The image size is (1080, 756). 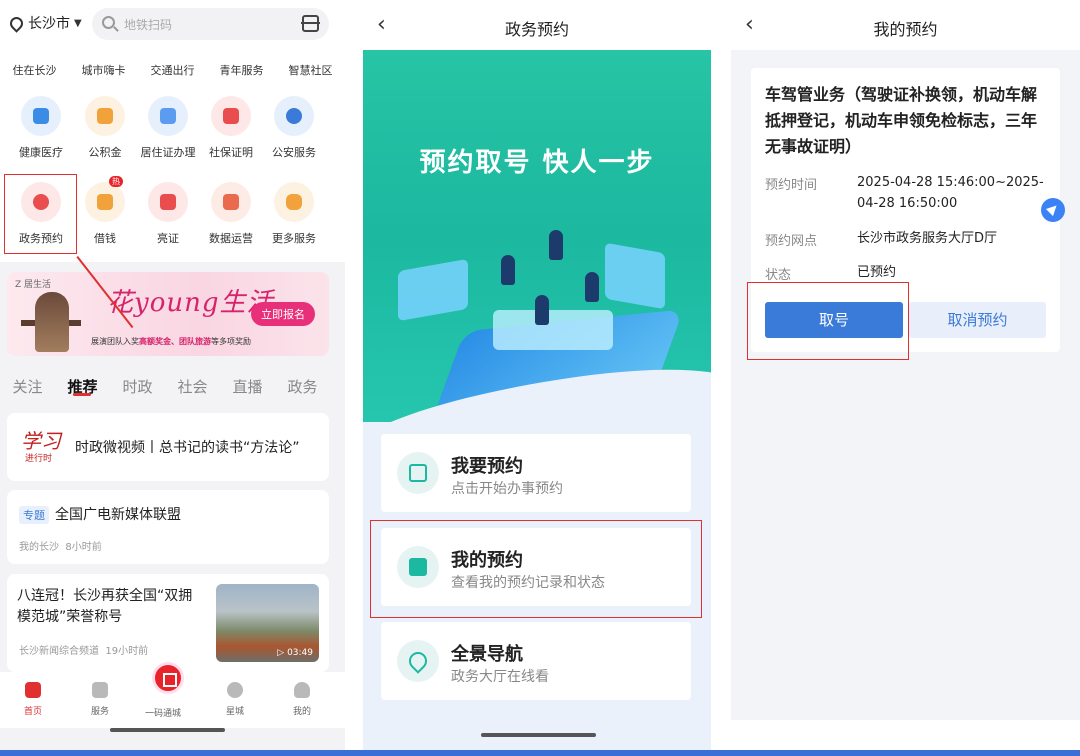 What do you see at coordinates (500, 677) in the screenshot?
I see `menu-subtitle: 政务大厅在线看` at bounding box center [500, 677].